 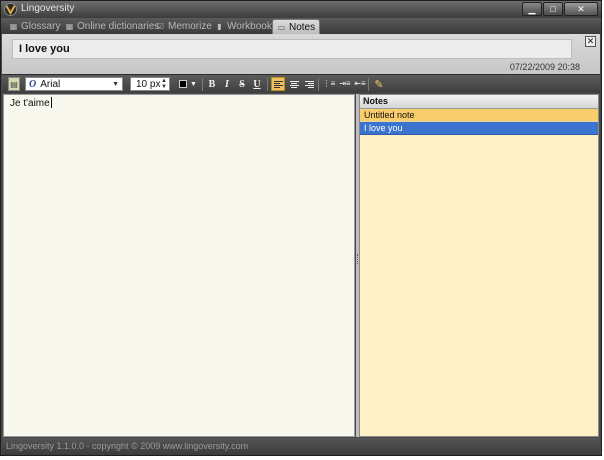 I want to click on tab-glossary: ▦ Glossary, so click(x=34, y=26).